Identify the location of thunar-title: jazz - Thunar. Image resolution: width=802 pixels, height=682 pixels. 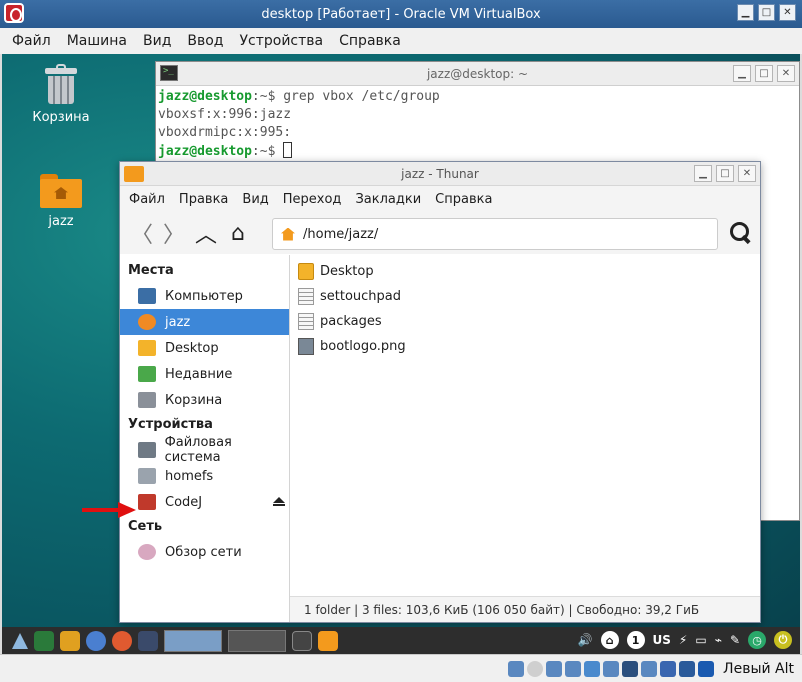
(440, 173).